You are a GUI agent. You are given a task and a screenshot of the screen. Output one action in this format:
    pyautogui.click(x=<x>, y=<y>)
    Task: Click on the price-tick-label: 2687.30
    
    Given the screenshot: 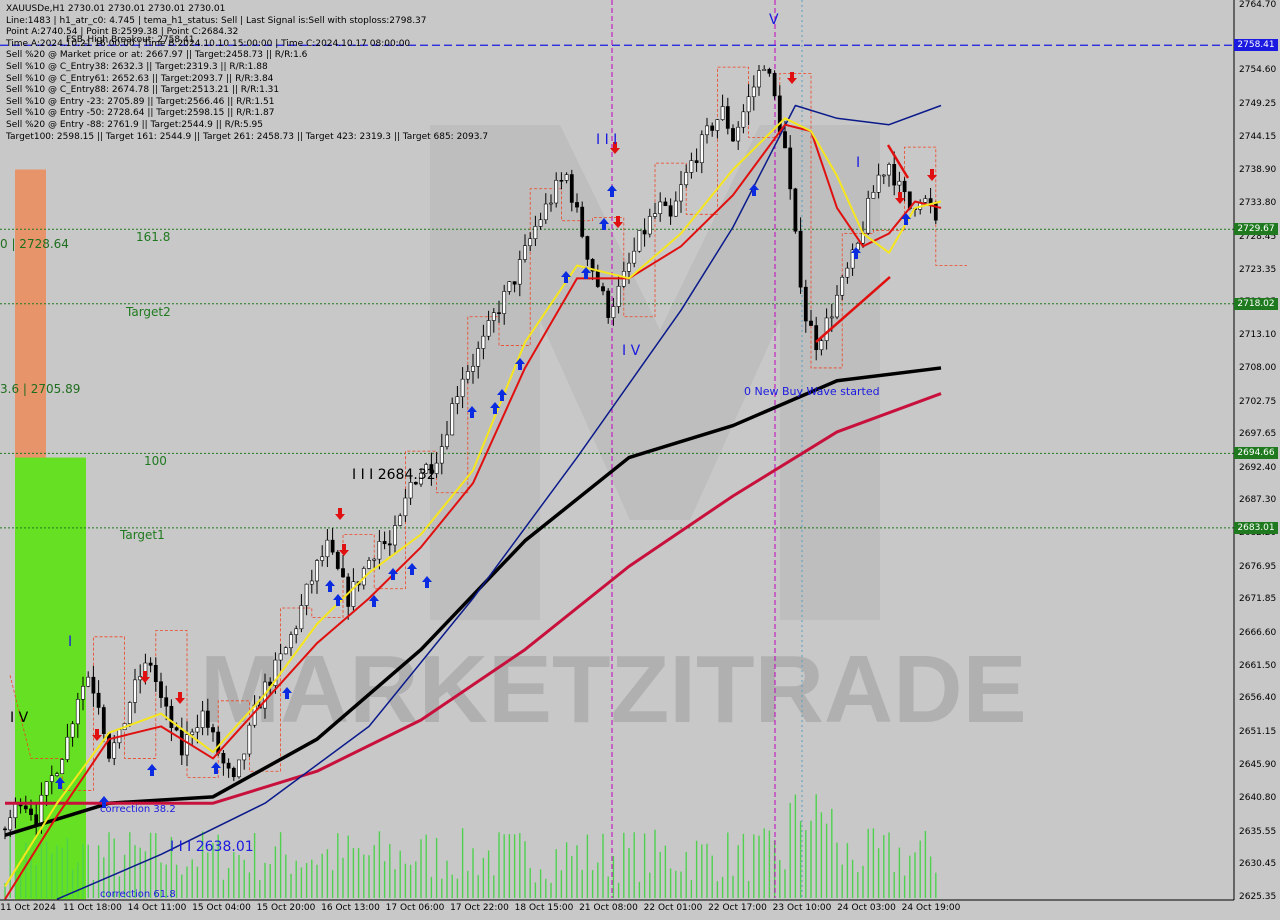 What is the action you would take?
    pyautogui.click(x=1258, y=500)
    